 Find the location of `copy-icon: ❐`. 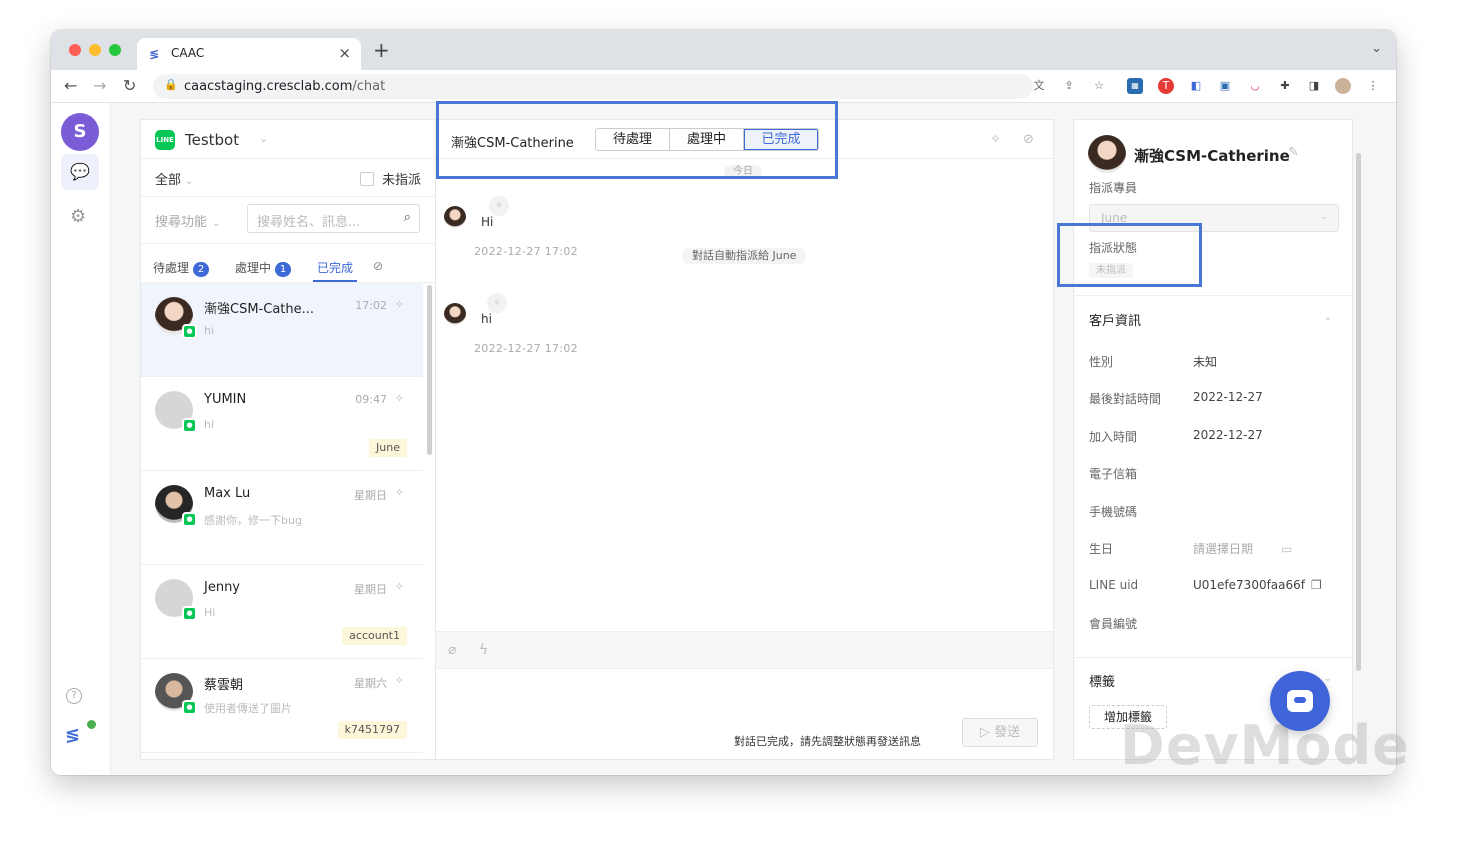

copy-icon: ❐ is located at coordinates (1316, 585).